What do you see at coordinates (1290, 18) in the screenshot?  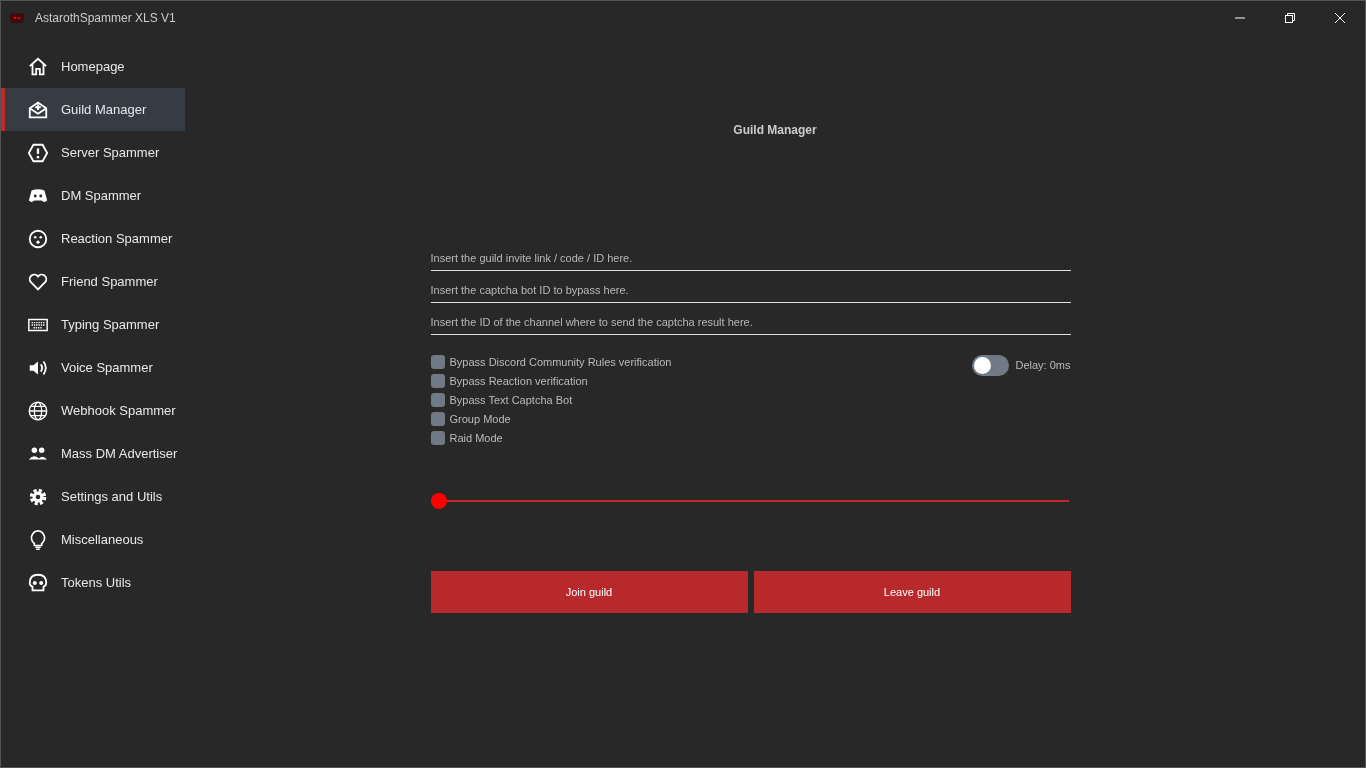 I see `restore-icon` at bounding box center [1290, 18].